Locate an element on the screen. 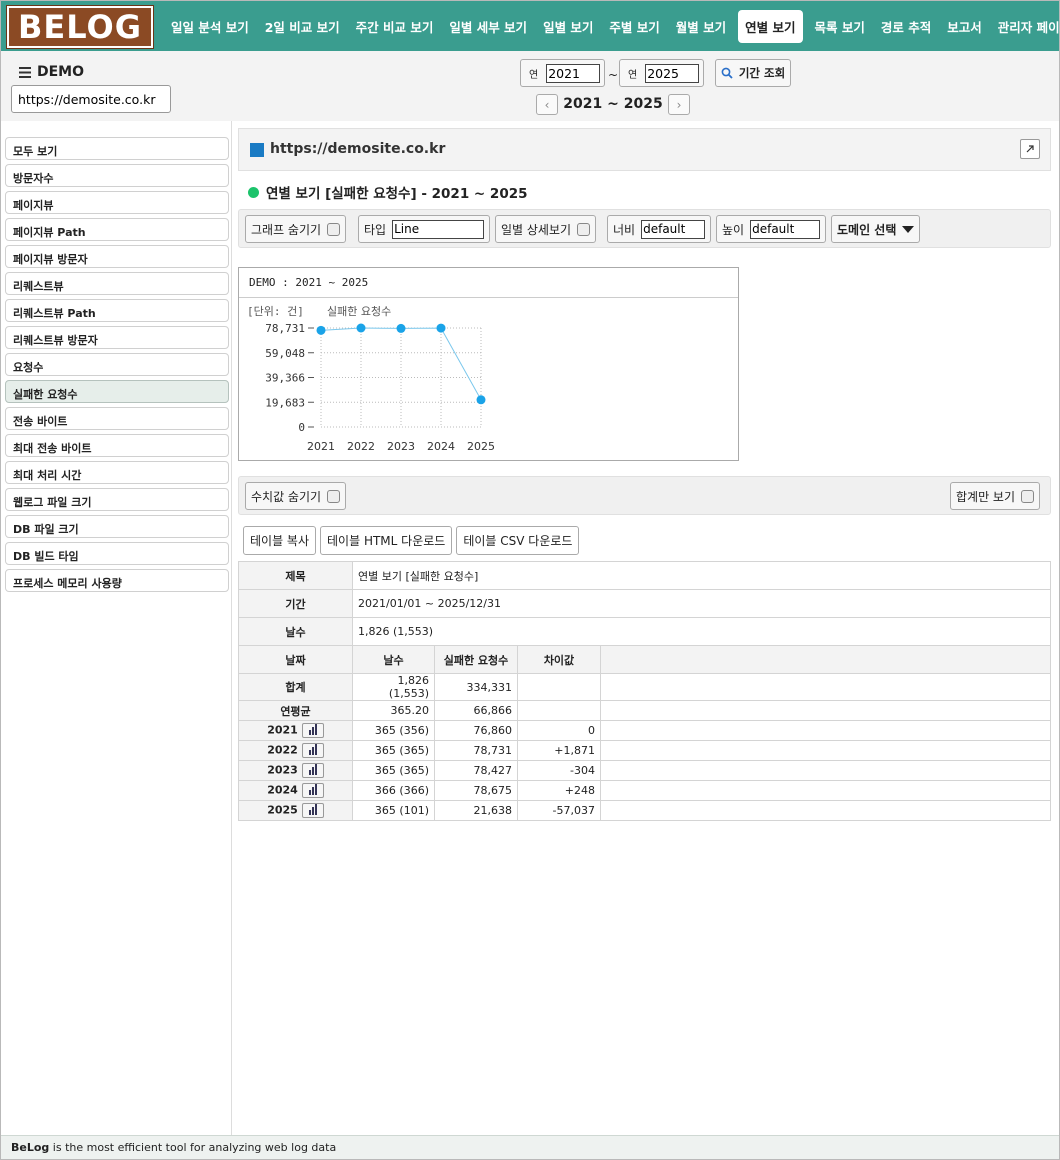  sidebar-item: 방문자수 is located at coordinates (117, 175).